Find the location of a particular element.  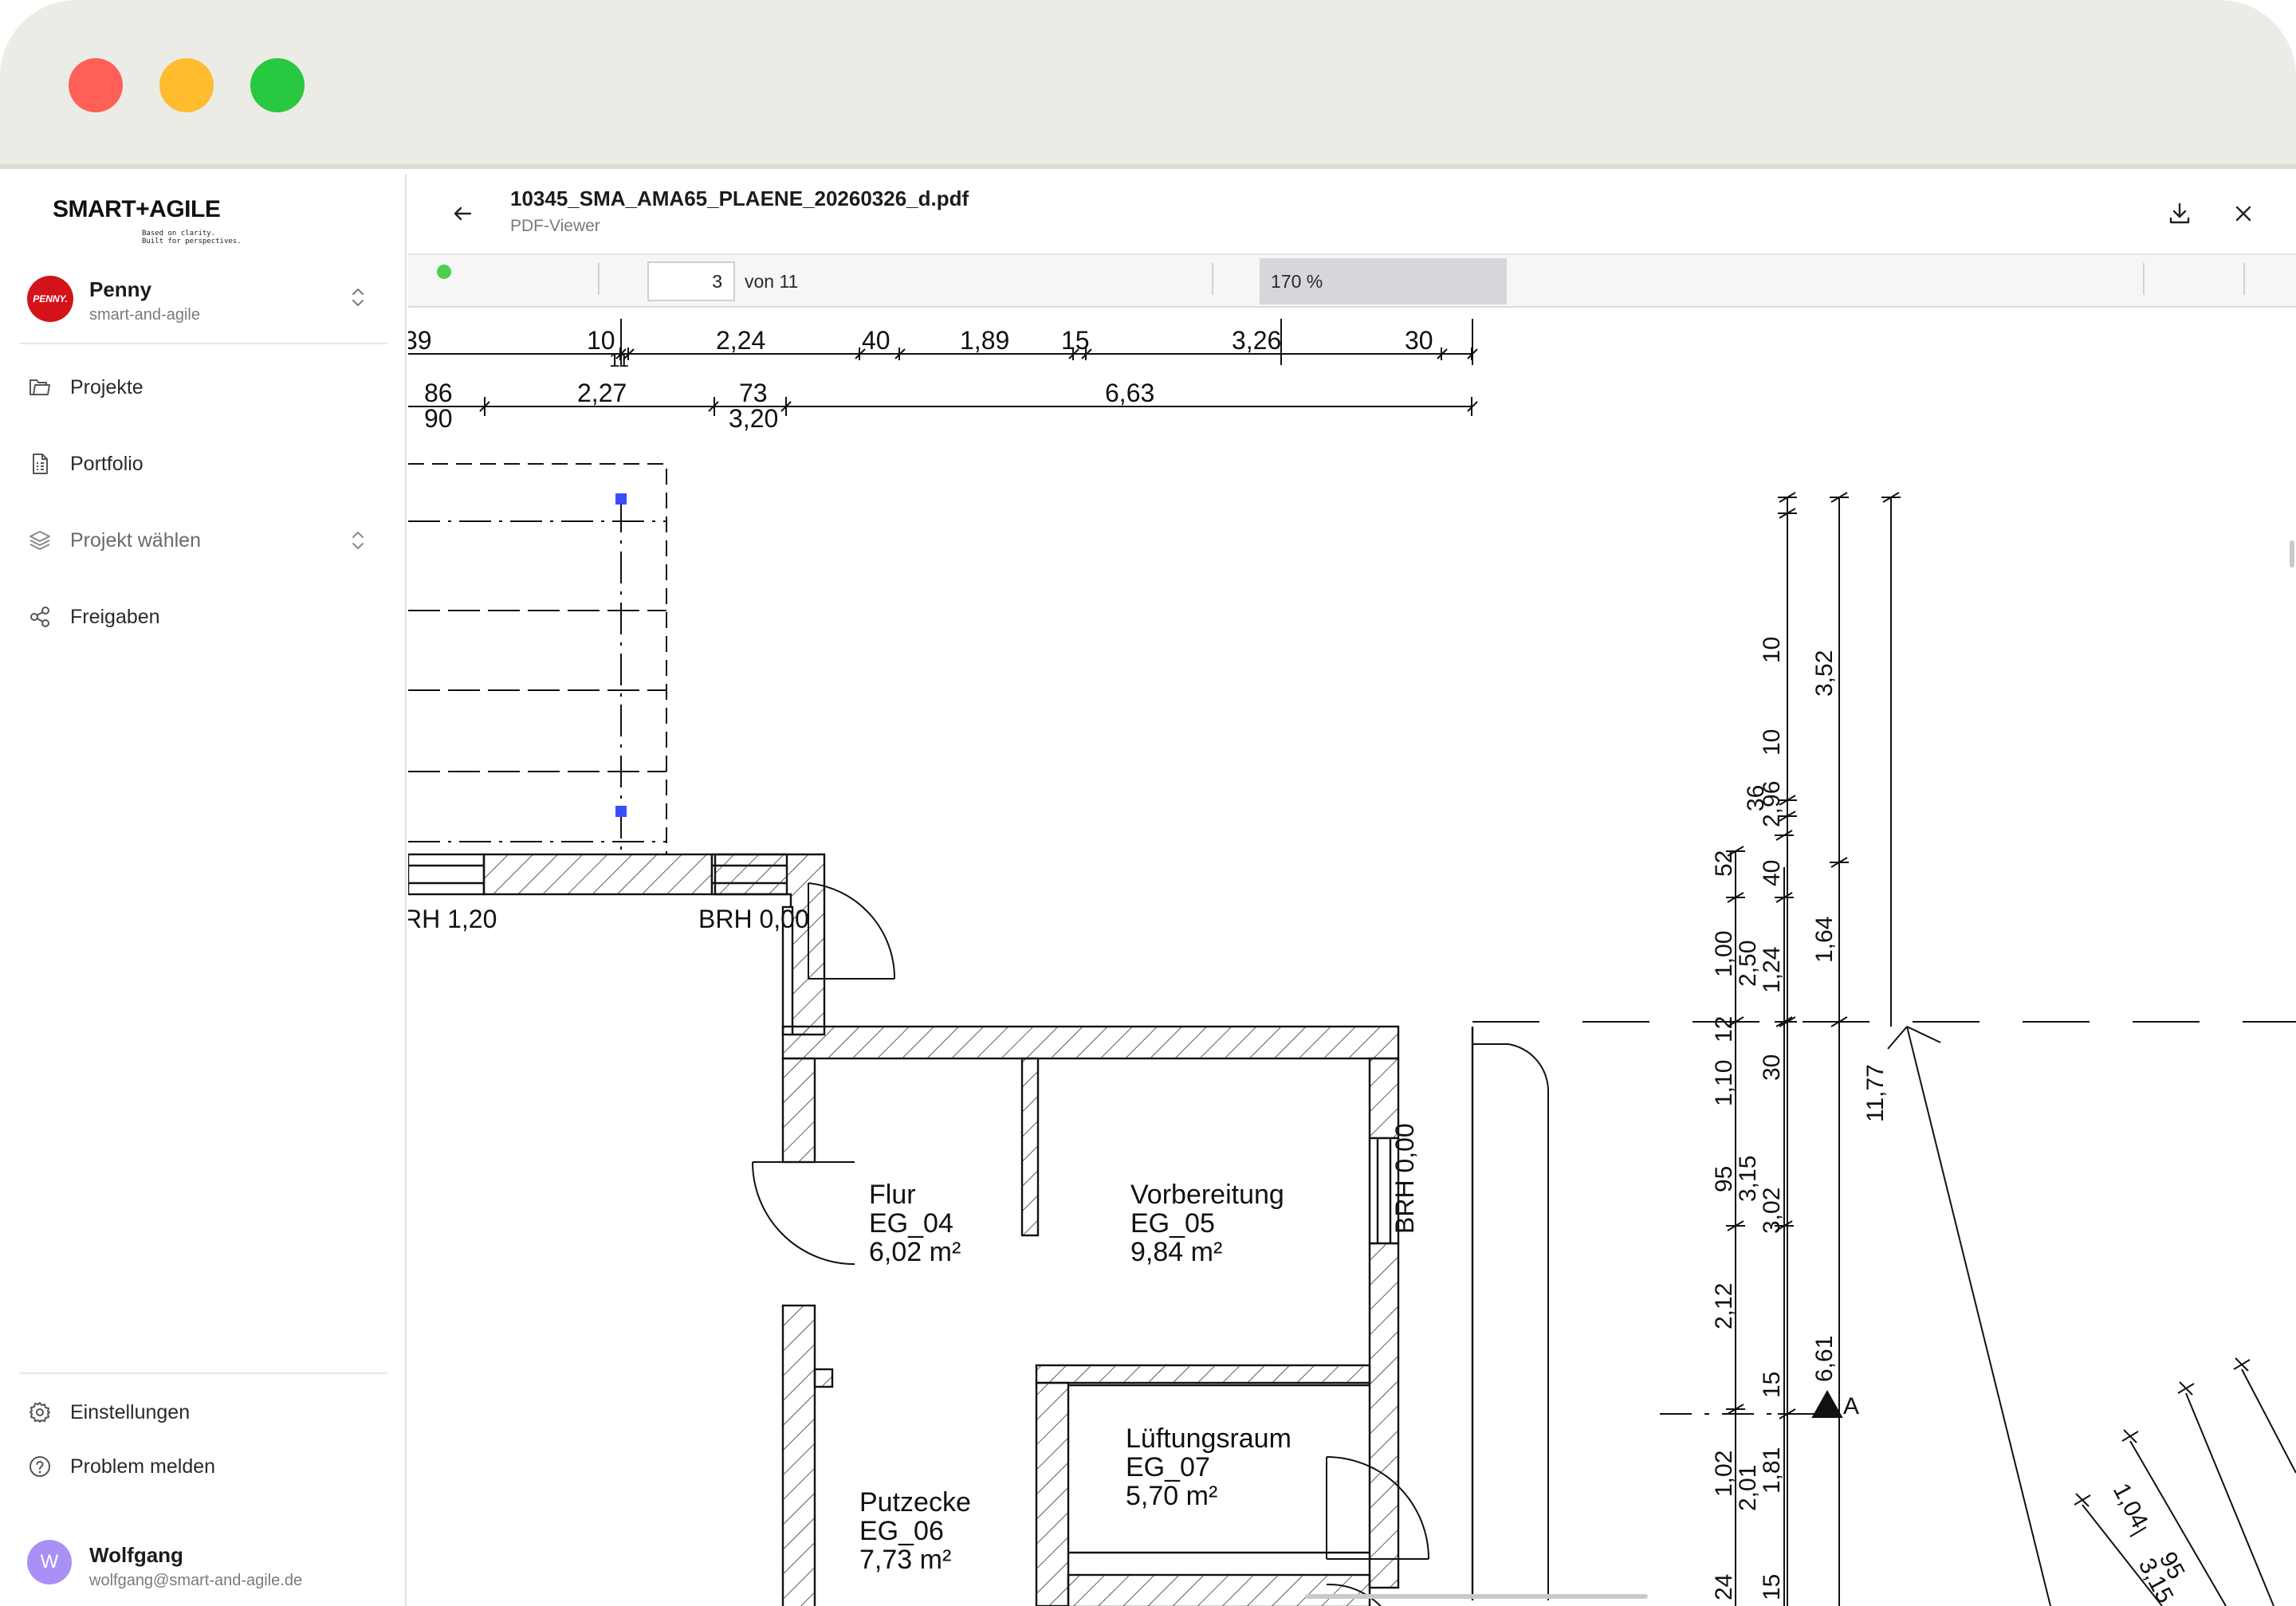

window-maximize-control is located at coordinates (277, 85).